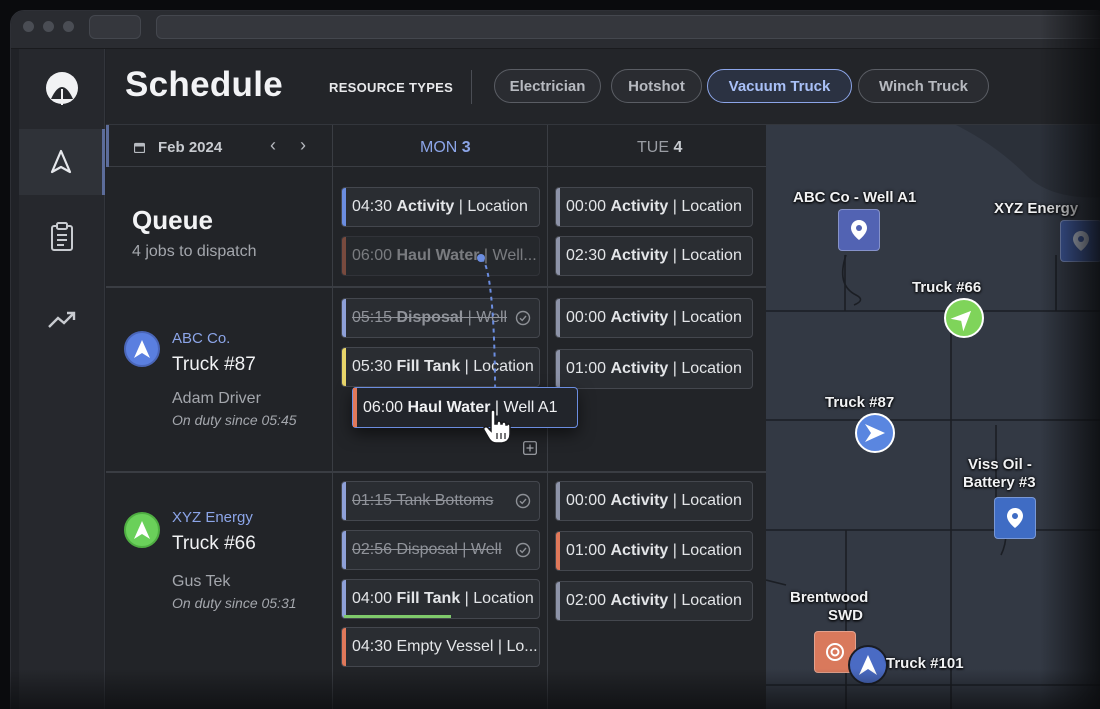 The width and height of the screenshot is (1100, 709). What do you see at coordinates (1036, 208) in the screenshot?
I see `location-label: XYZ Energy` at bounding box center [1036, 208].